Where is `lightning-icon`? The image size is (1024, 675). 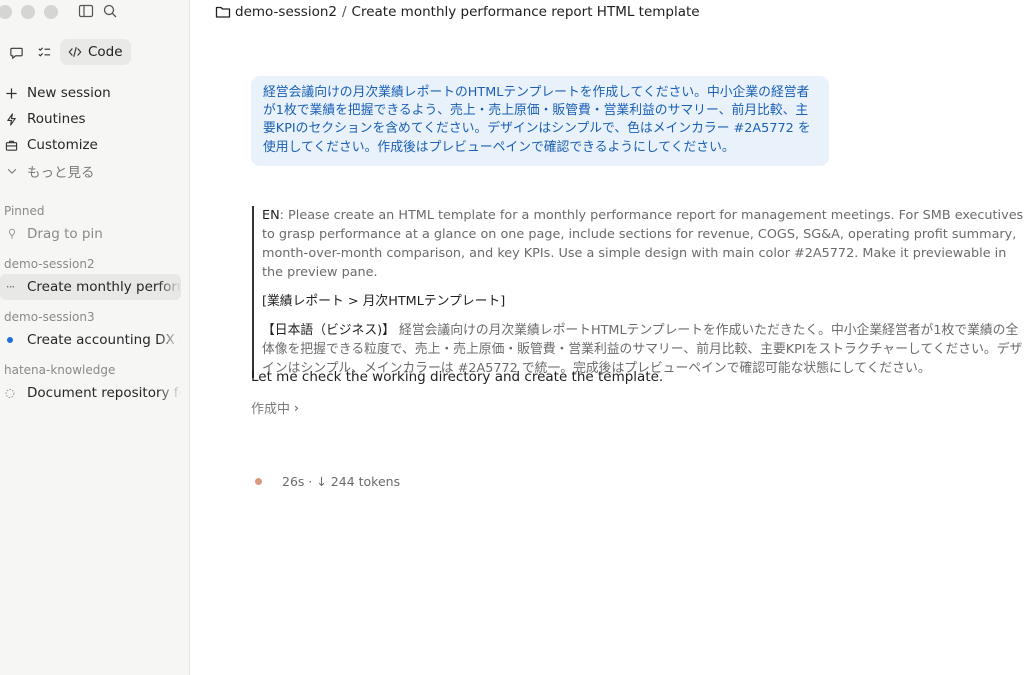 lightning-icon is located at coordinates (11, 119).